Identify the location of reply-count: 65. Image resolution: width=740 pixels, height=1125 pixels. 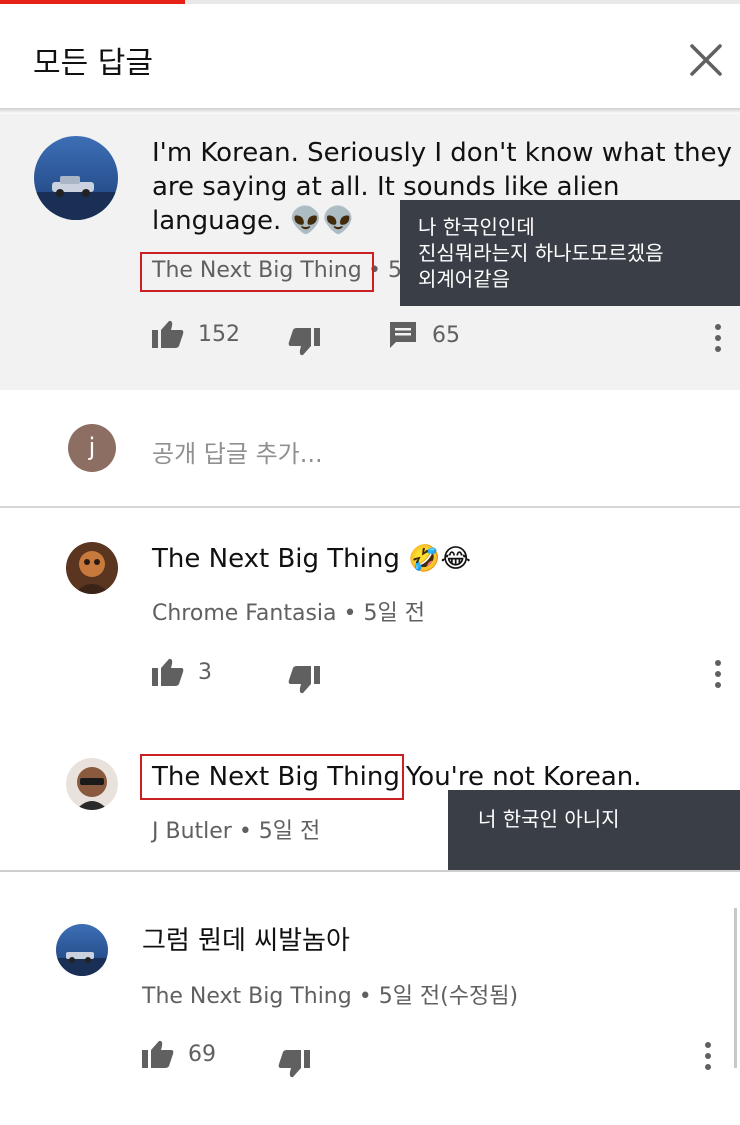
(446, 335).